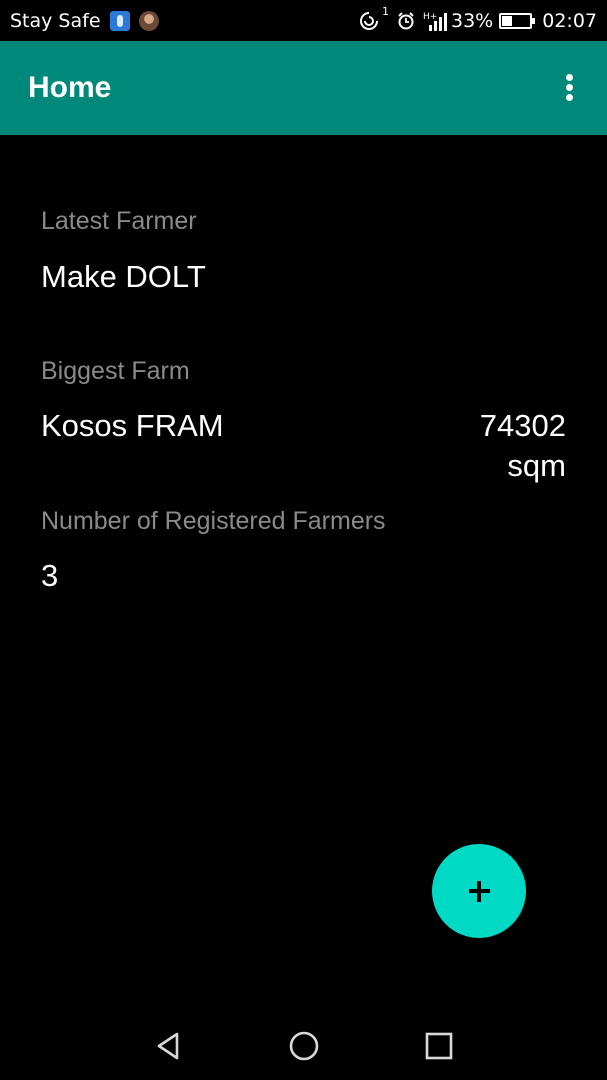 This screenshot has width=607, height=1080. Describe the element at coordinates (517, 20) in the screenshot. I see `battery-icon` at that location.